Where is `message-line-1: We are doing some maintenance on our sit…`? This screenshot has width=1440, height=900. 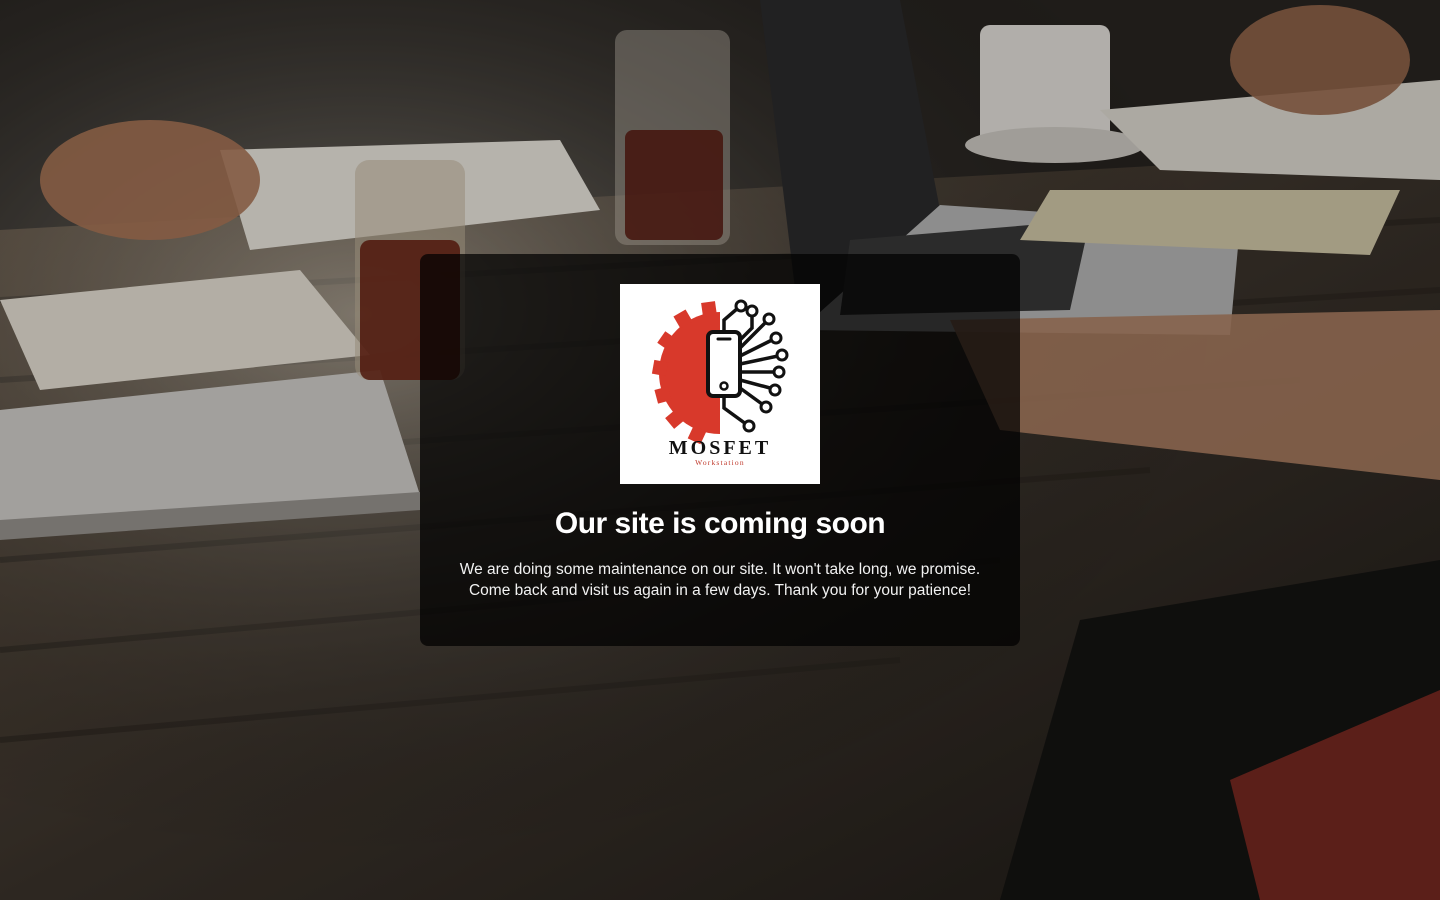
message-line-1: We are doing some maintenance on our sit… is located at coordinates (720, 569).